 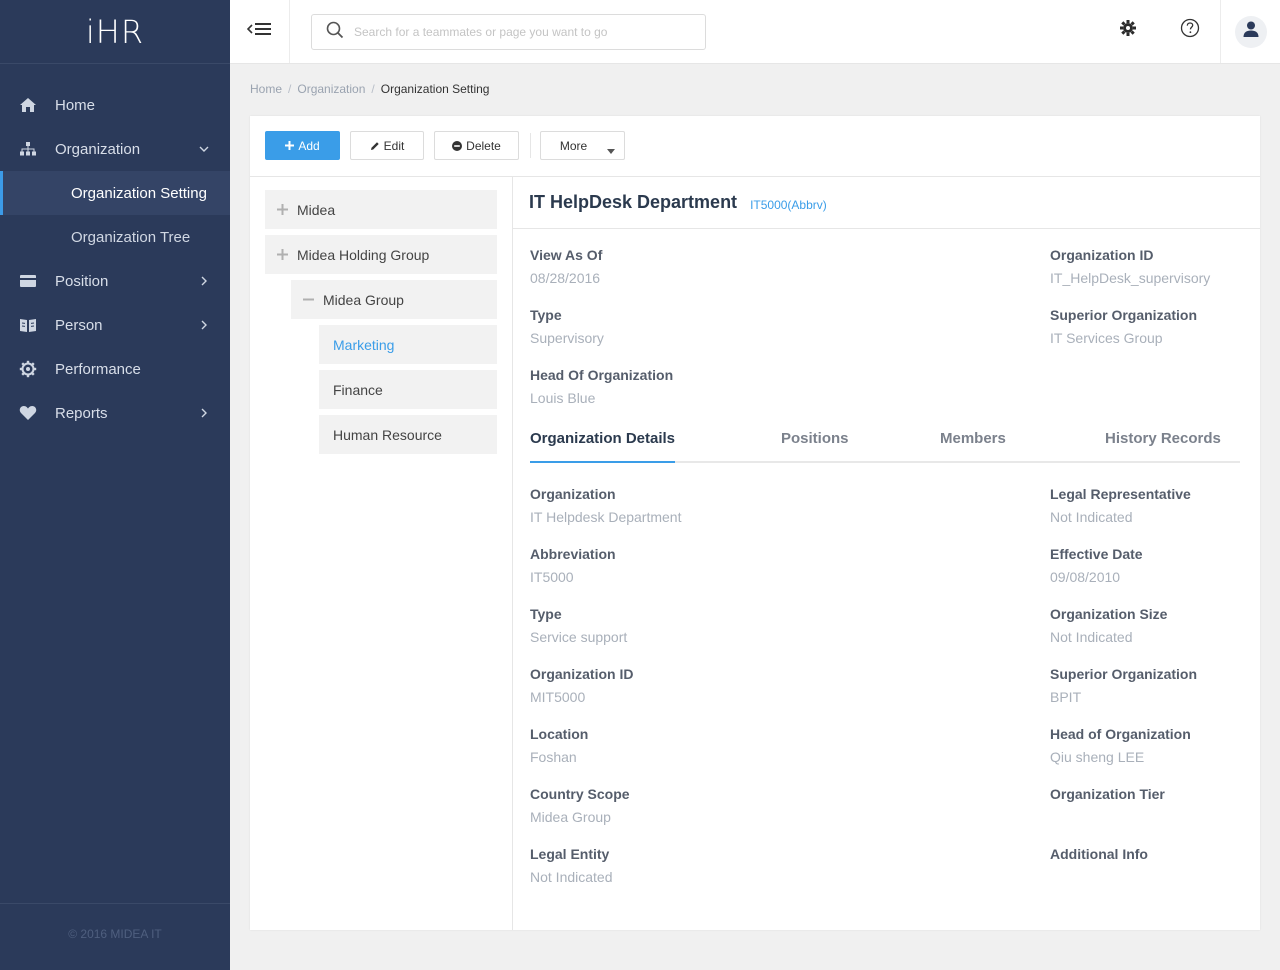 What do you see at coordinates (581, 685) in the screenshot?
I see `detail-field-organization-id: Organization ID MIT5000` at bounding box center [581, 685].